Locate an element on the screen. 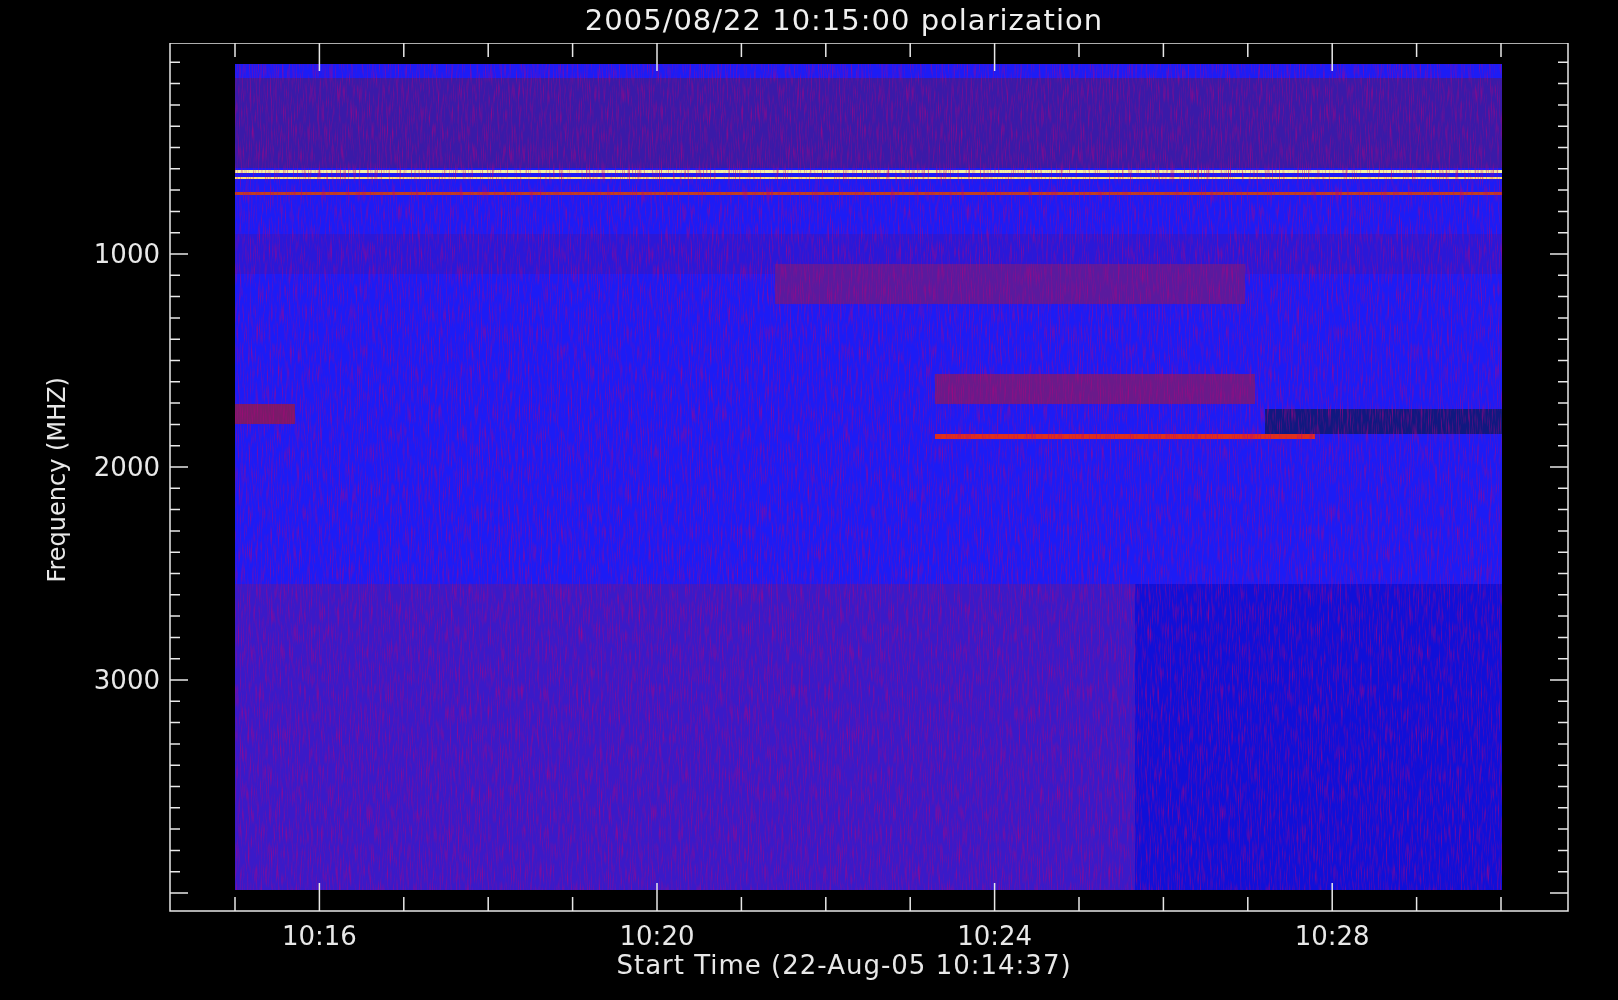 This screenshot has height=1000, width=1618. x-tick-label: 10:24 is located at coordinates (995, 935).